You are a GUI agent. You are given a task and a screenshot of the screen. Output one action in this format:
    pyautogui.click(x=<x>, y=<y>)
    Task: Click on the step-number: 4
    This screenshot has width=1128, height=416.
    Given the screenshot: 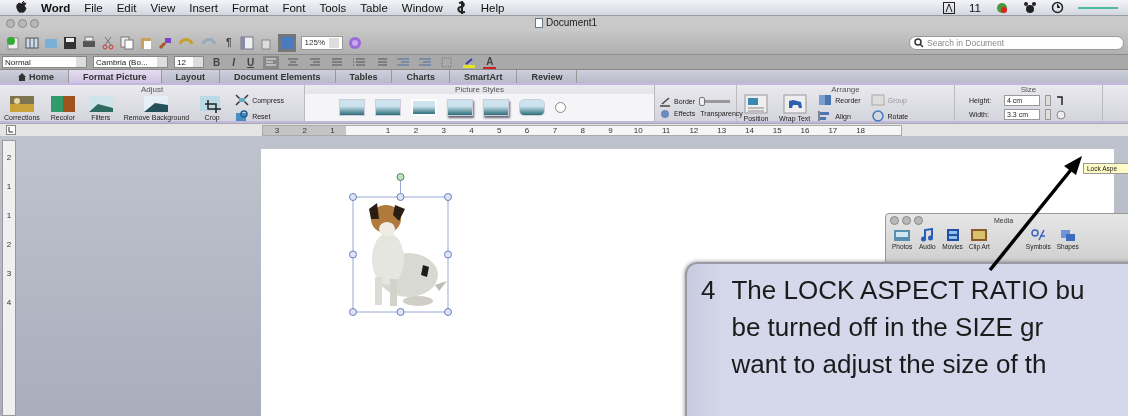 What is the action you would take?
    pyautogui.click(x=708, y=290)
    